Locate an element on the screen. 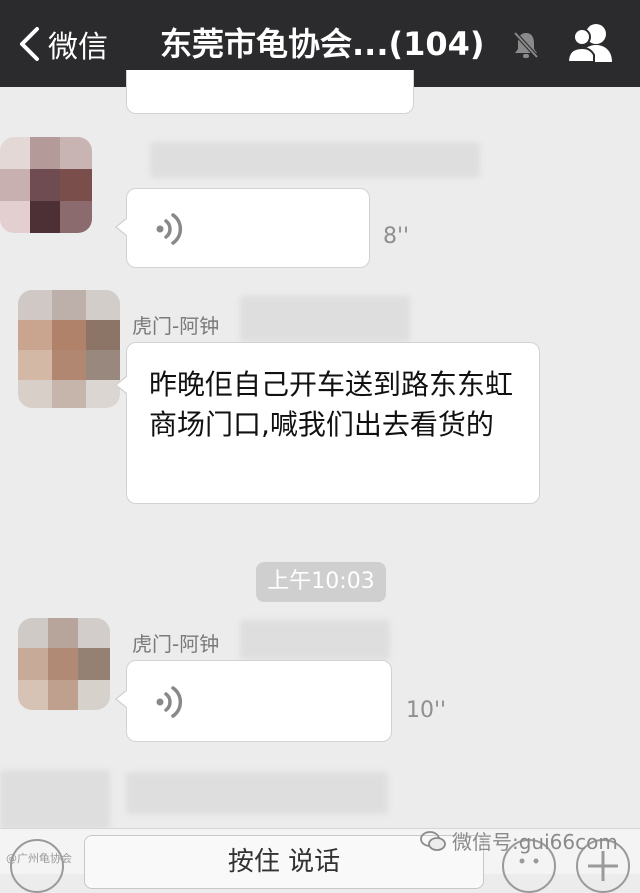  voice-duration: 8'' is located at coordinates (396, 236).